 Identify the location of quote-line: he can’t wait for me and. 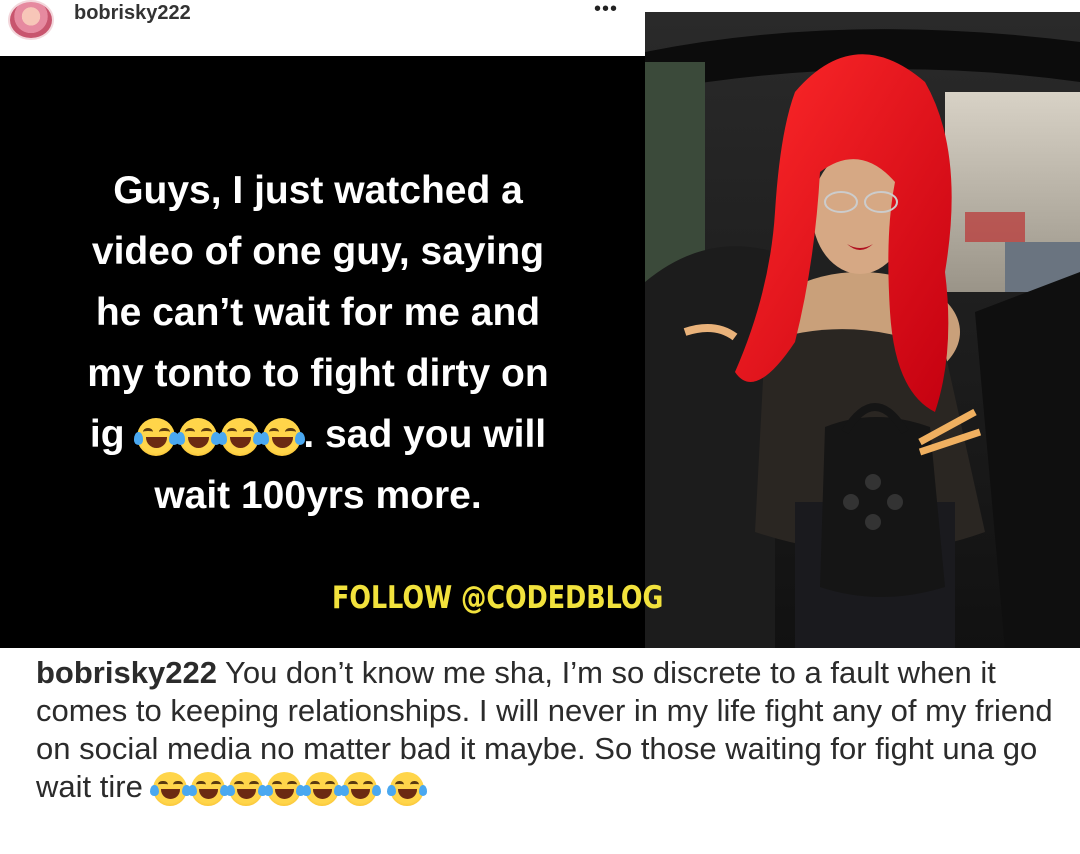
(318, 312).